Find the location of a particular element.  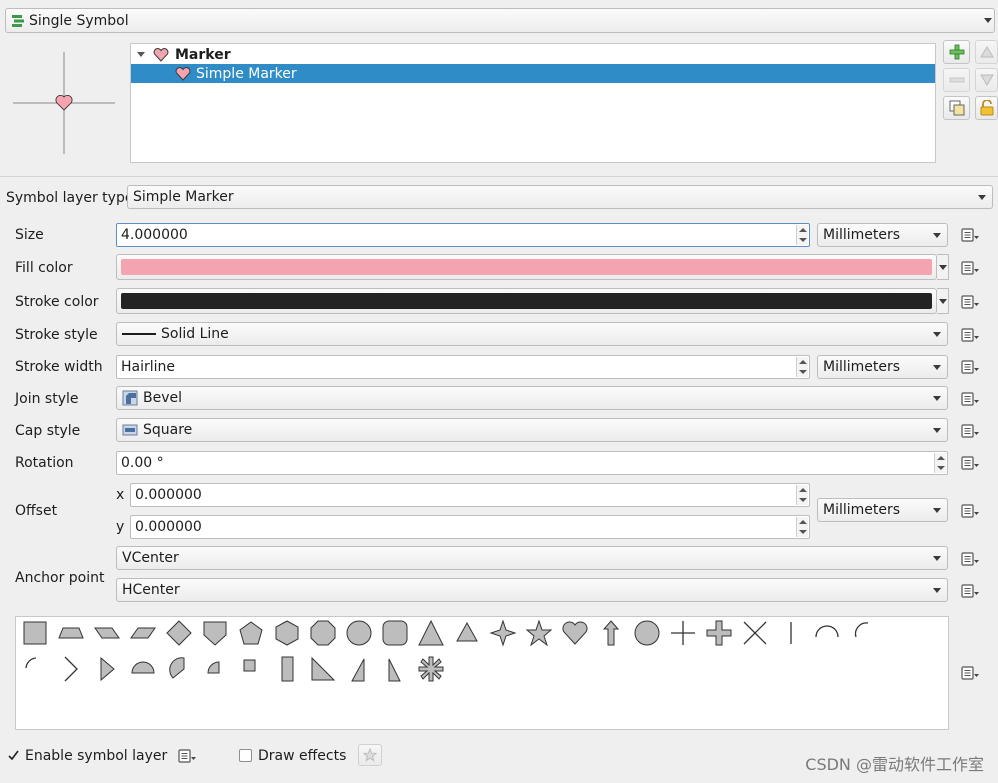

filled-arrowhead-shape-icon is located at coordinates (107, 669).